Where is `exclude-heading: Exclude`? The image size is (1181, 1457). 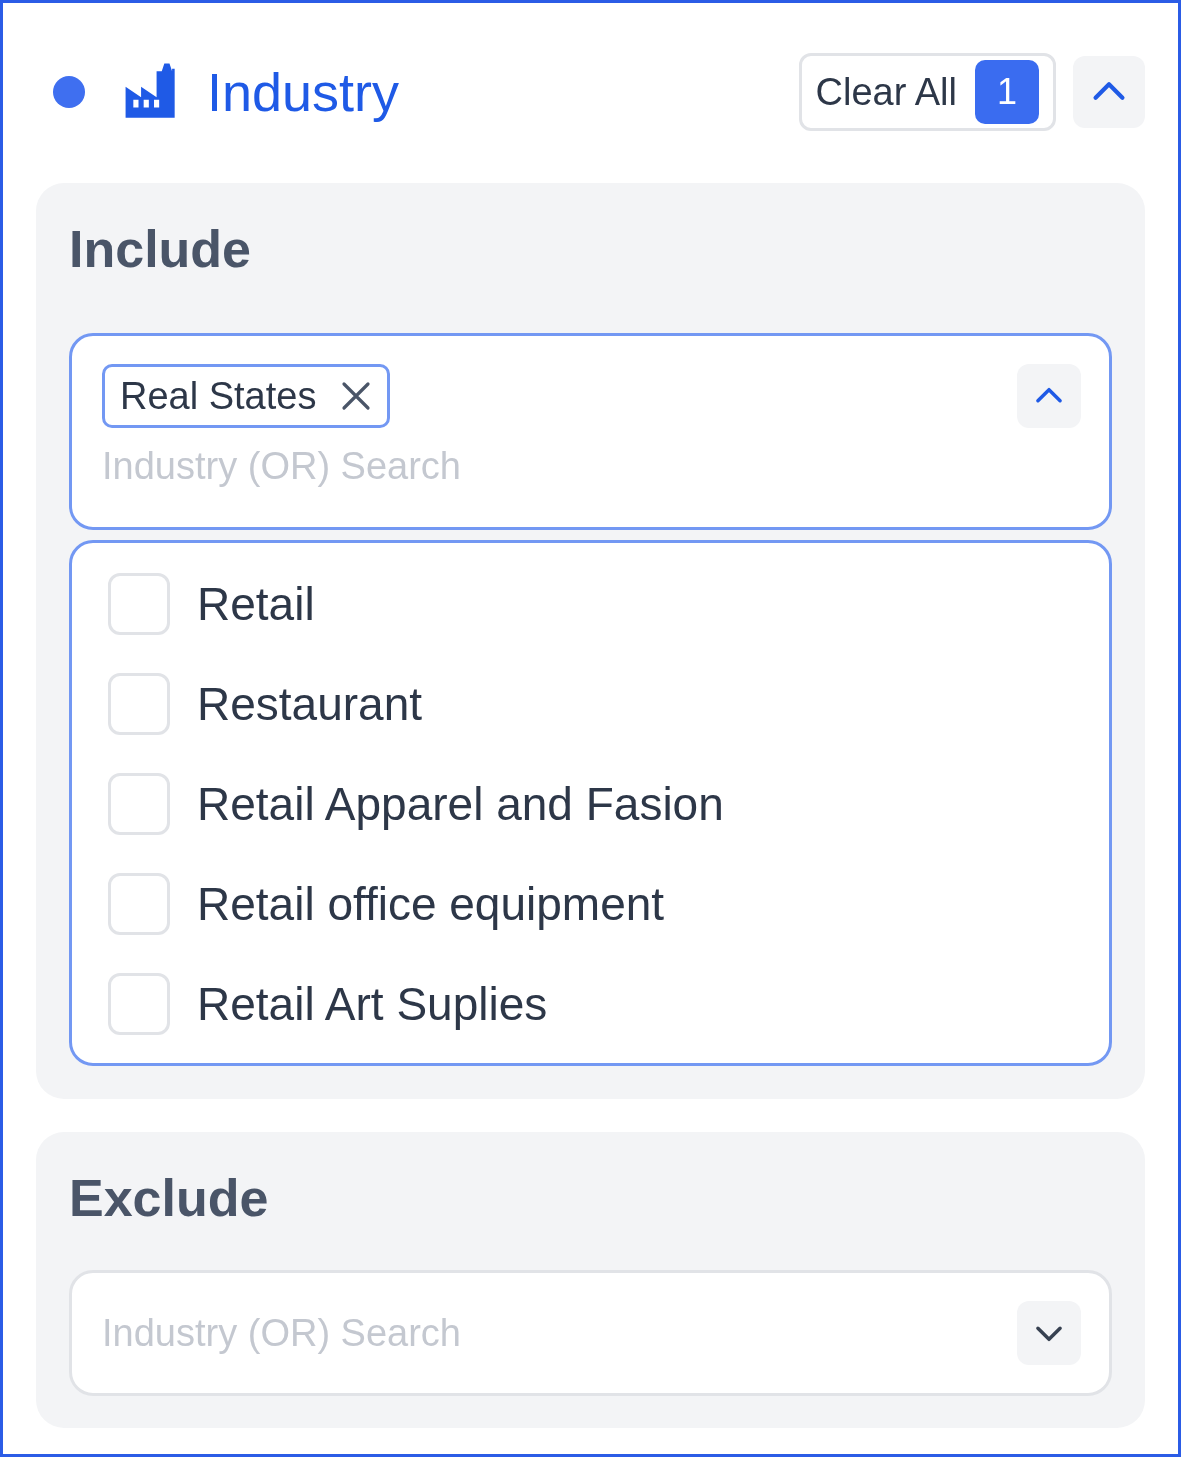
exclude-heading: Exclude is located at coordinates (169, 1198).